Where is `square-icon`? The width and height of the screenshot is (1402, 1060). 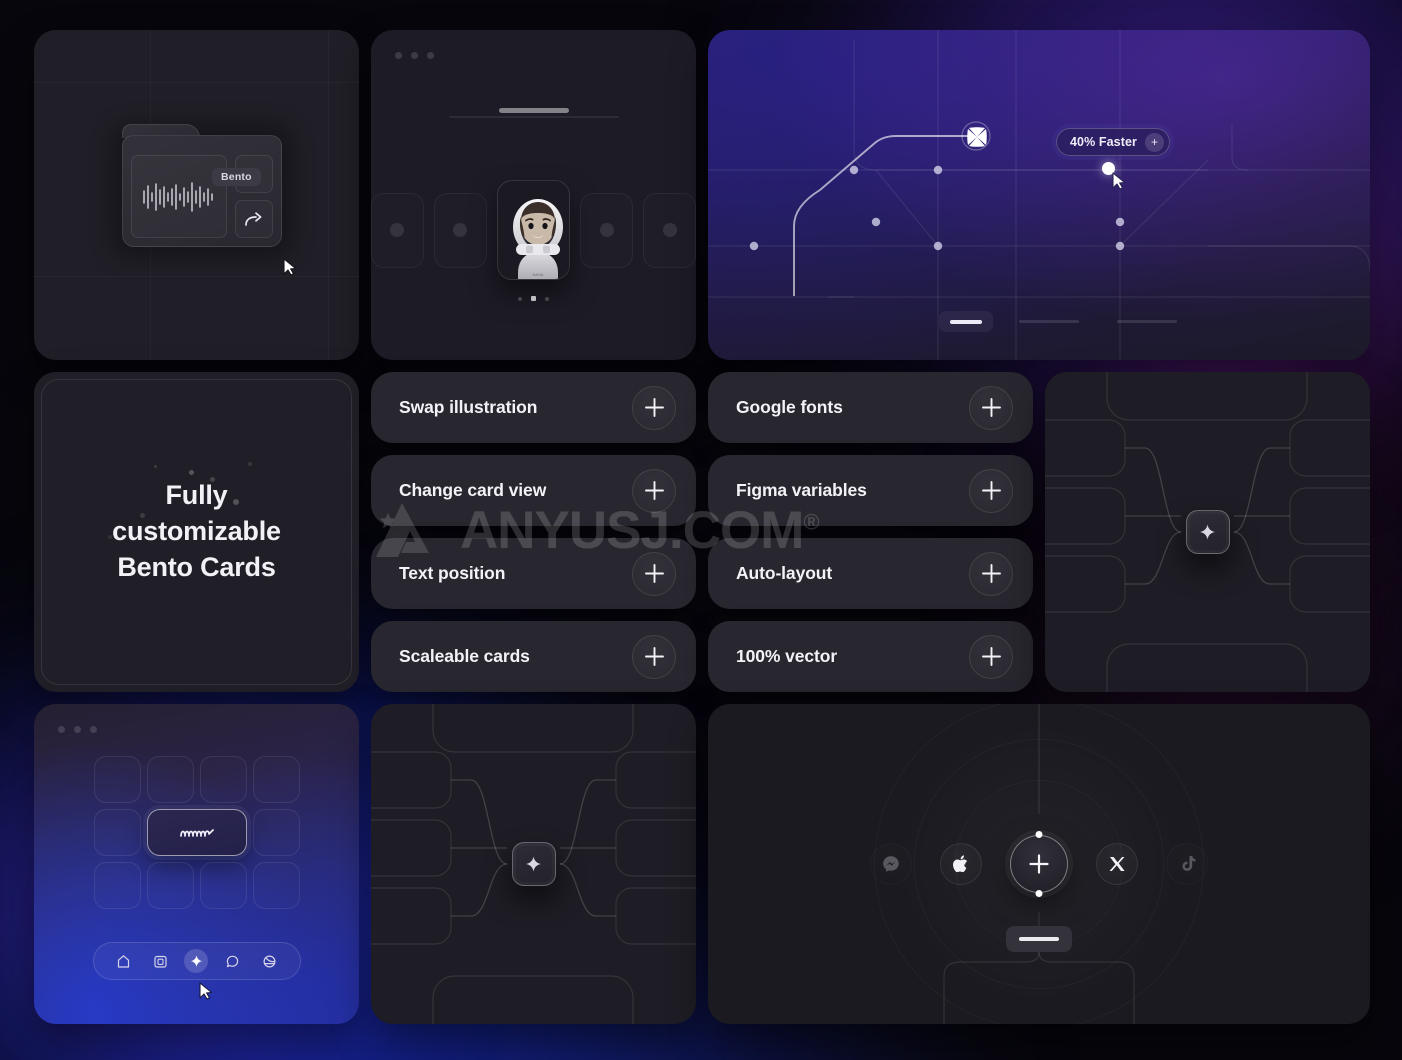 square-icon is located at coordinates (160, 961).